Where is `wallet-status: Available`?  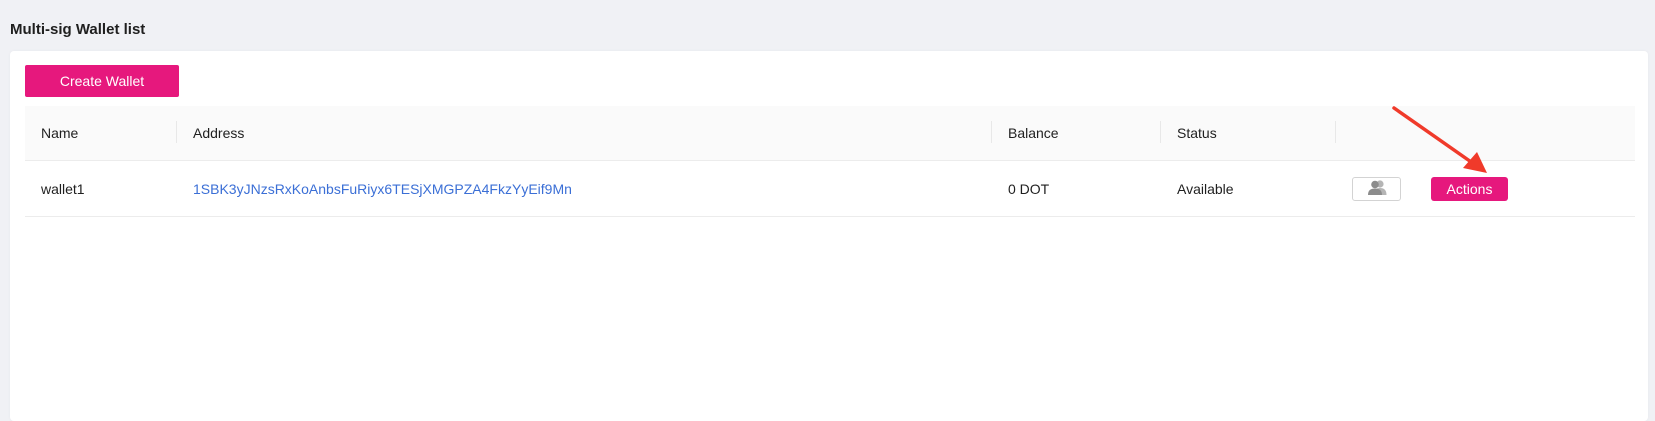
wallet-status: Available is located at coordinates (1205, 188).